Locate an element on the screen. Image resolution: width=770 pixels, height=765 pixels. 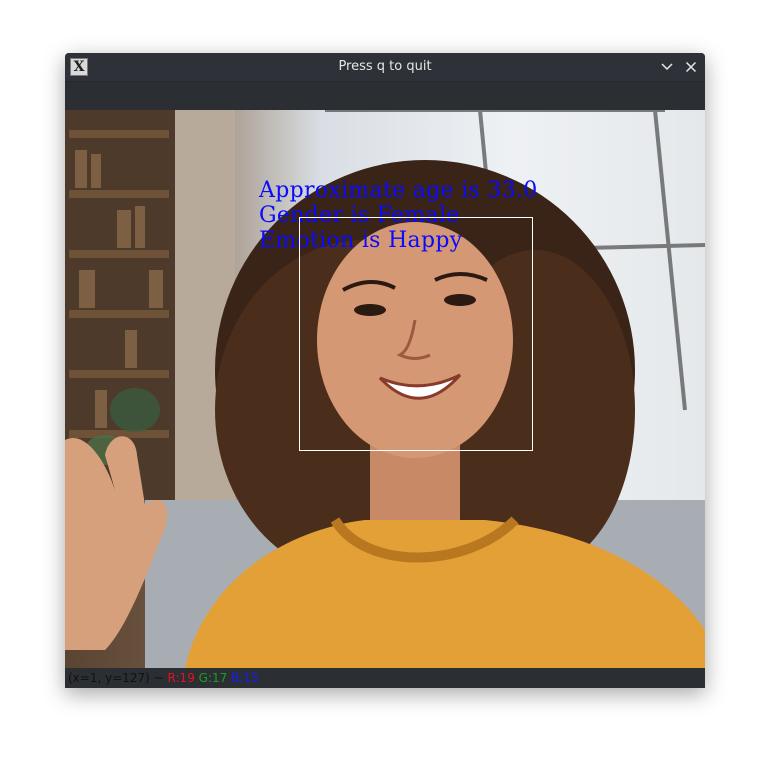
title-bar: X Press q to quit is located at coordinates (385, 67).